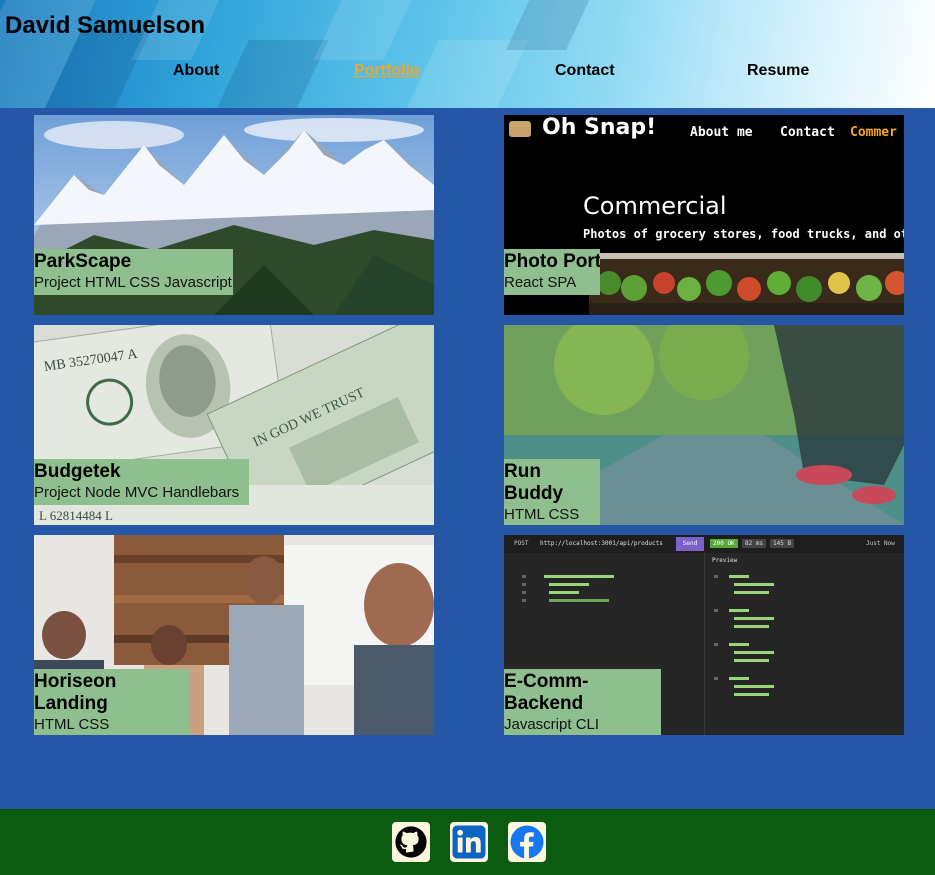  I want to click on github-link, so click(411, 842).